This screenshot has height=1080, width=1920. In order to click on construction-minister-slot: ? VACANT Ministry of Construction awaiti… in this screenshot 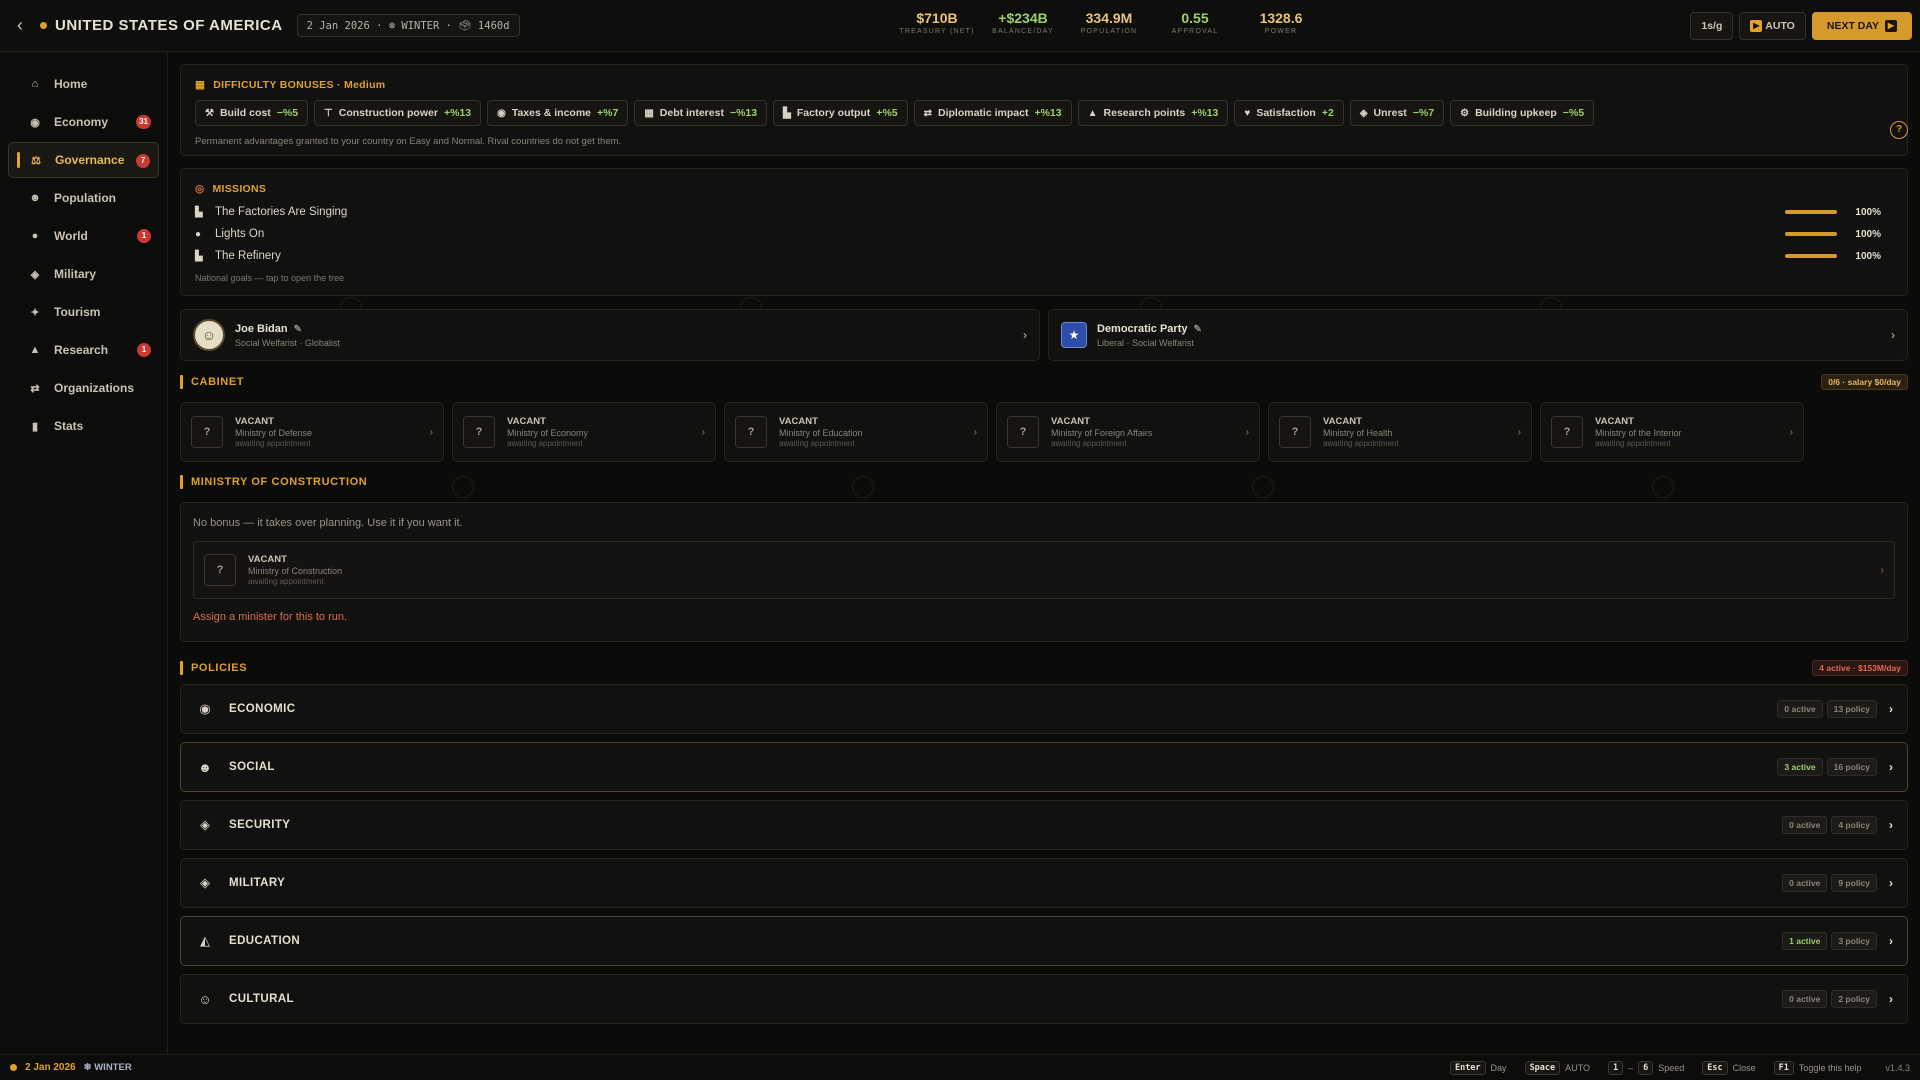, I will do `click(1044, 570)`.